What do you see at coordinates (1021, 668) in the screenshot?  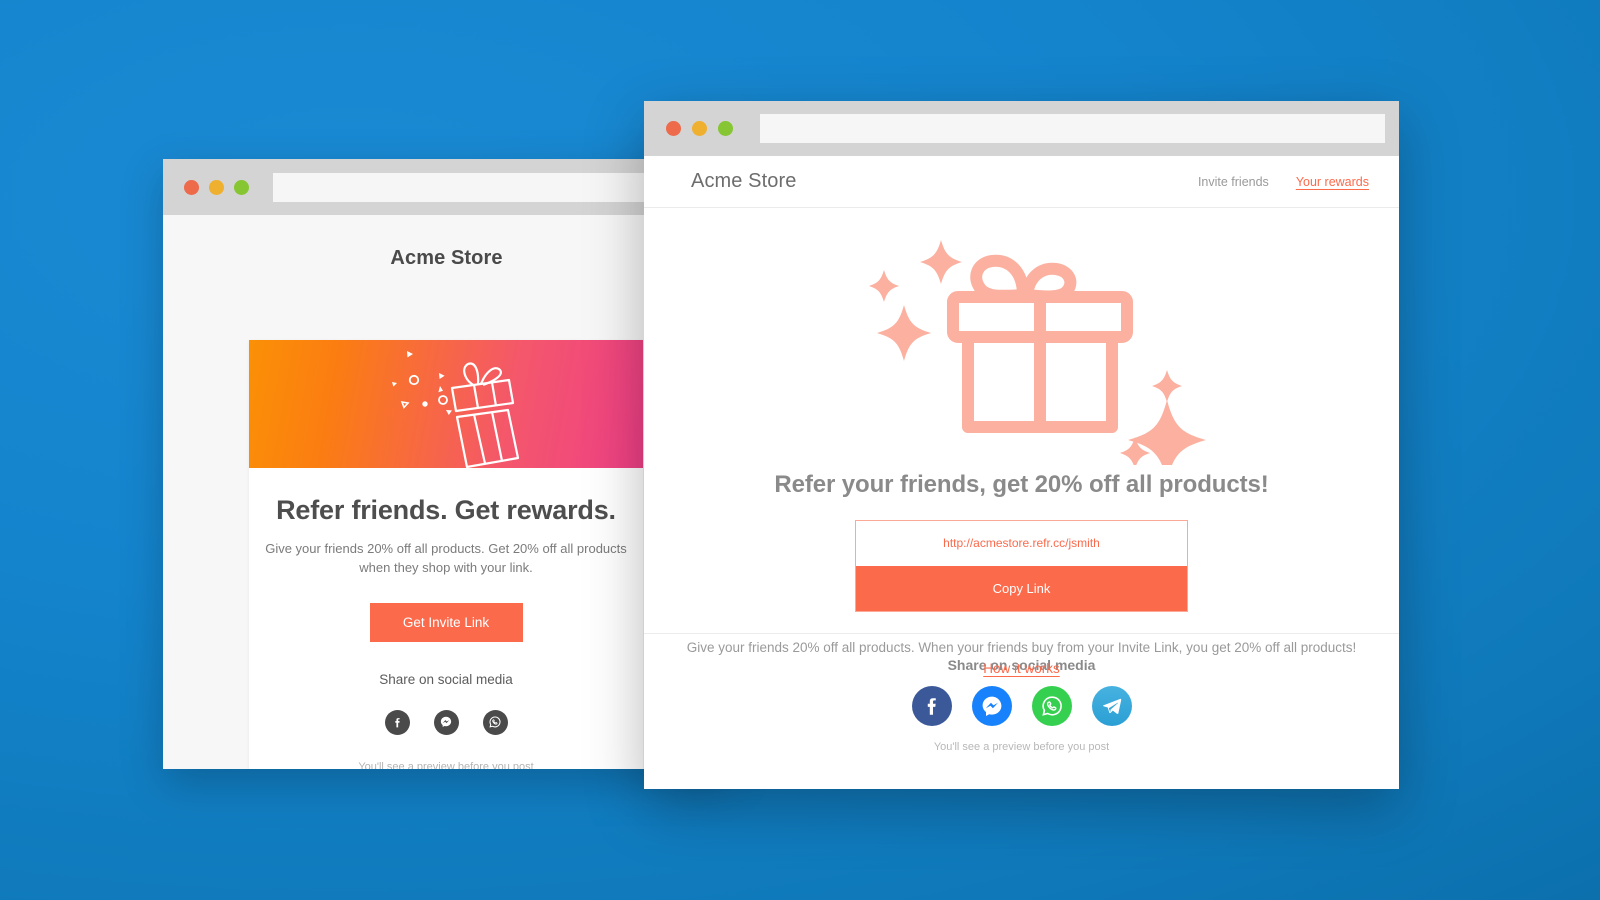 I see `how-it-works-link: How it works` at bounding box center [1021, 668].